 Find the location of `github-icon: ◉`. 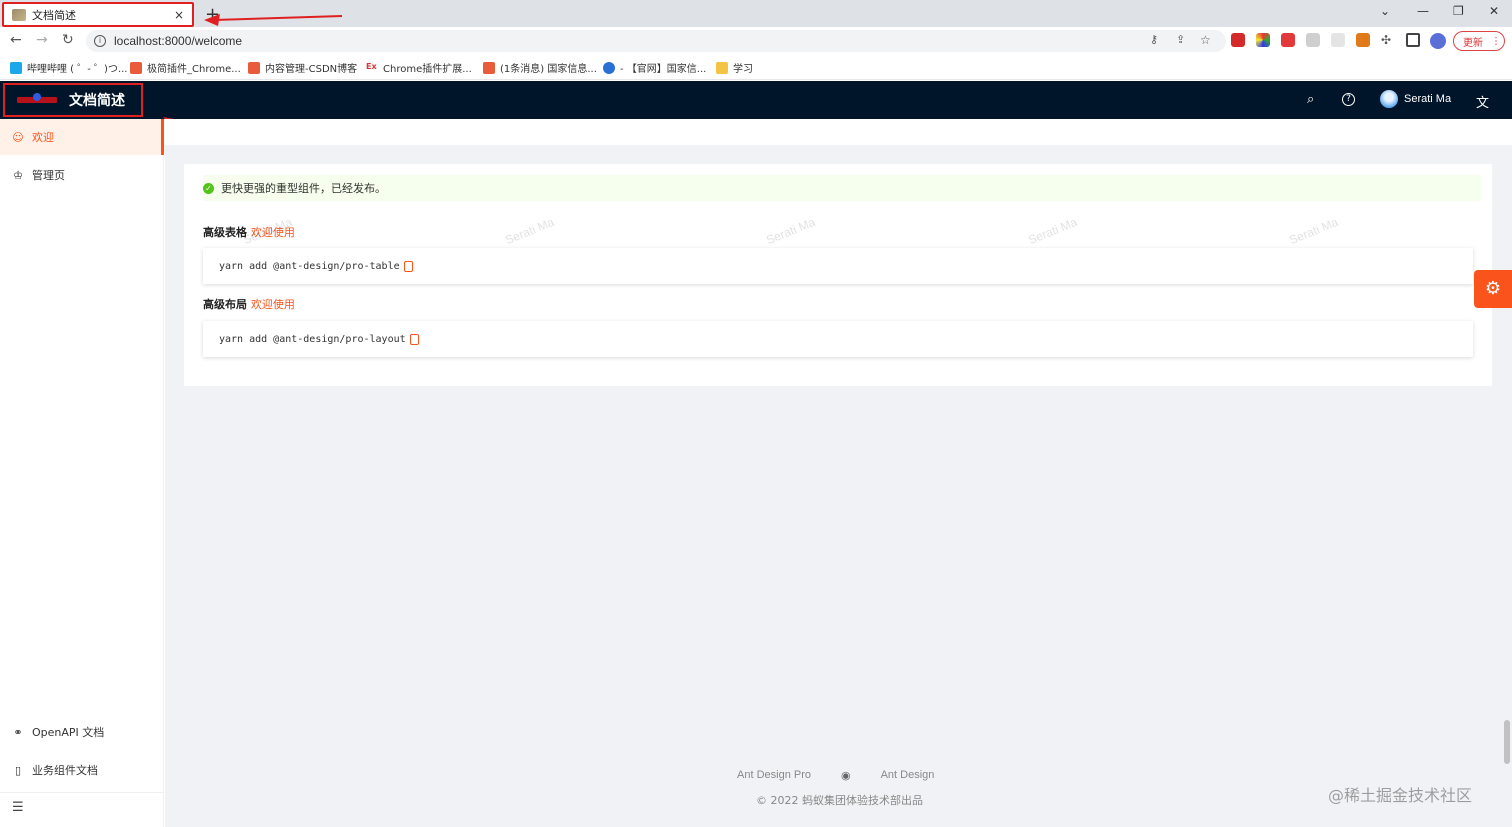

github-icon: ◉ is located at coordinates (846, 775).